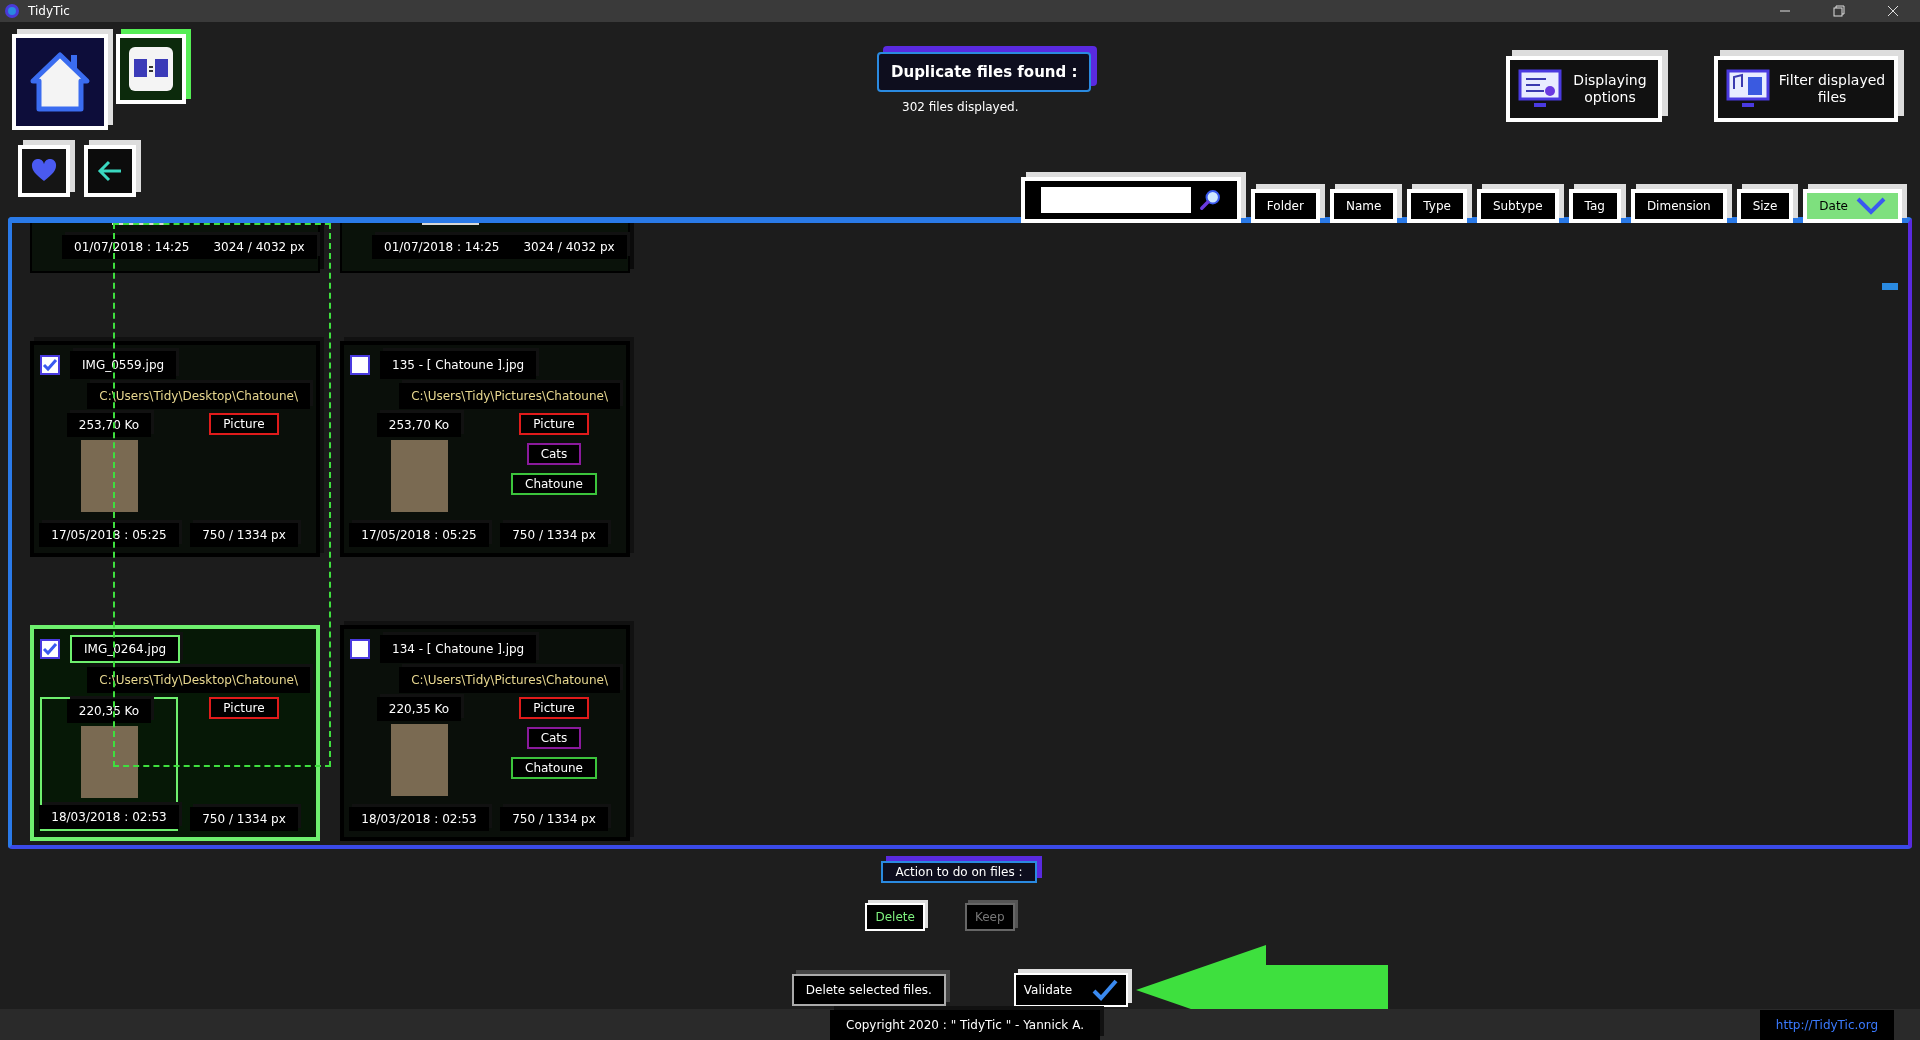 Image resolution: width=1920 pixels, height=1040 pixels. What do you see at coordinates (960, 107) in the screenshot?
I see `files-count: 302 files displayed.` at bounding box center [960, 107].